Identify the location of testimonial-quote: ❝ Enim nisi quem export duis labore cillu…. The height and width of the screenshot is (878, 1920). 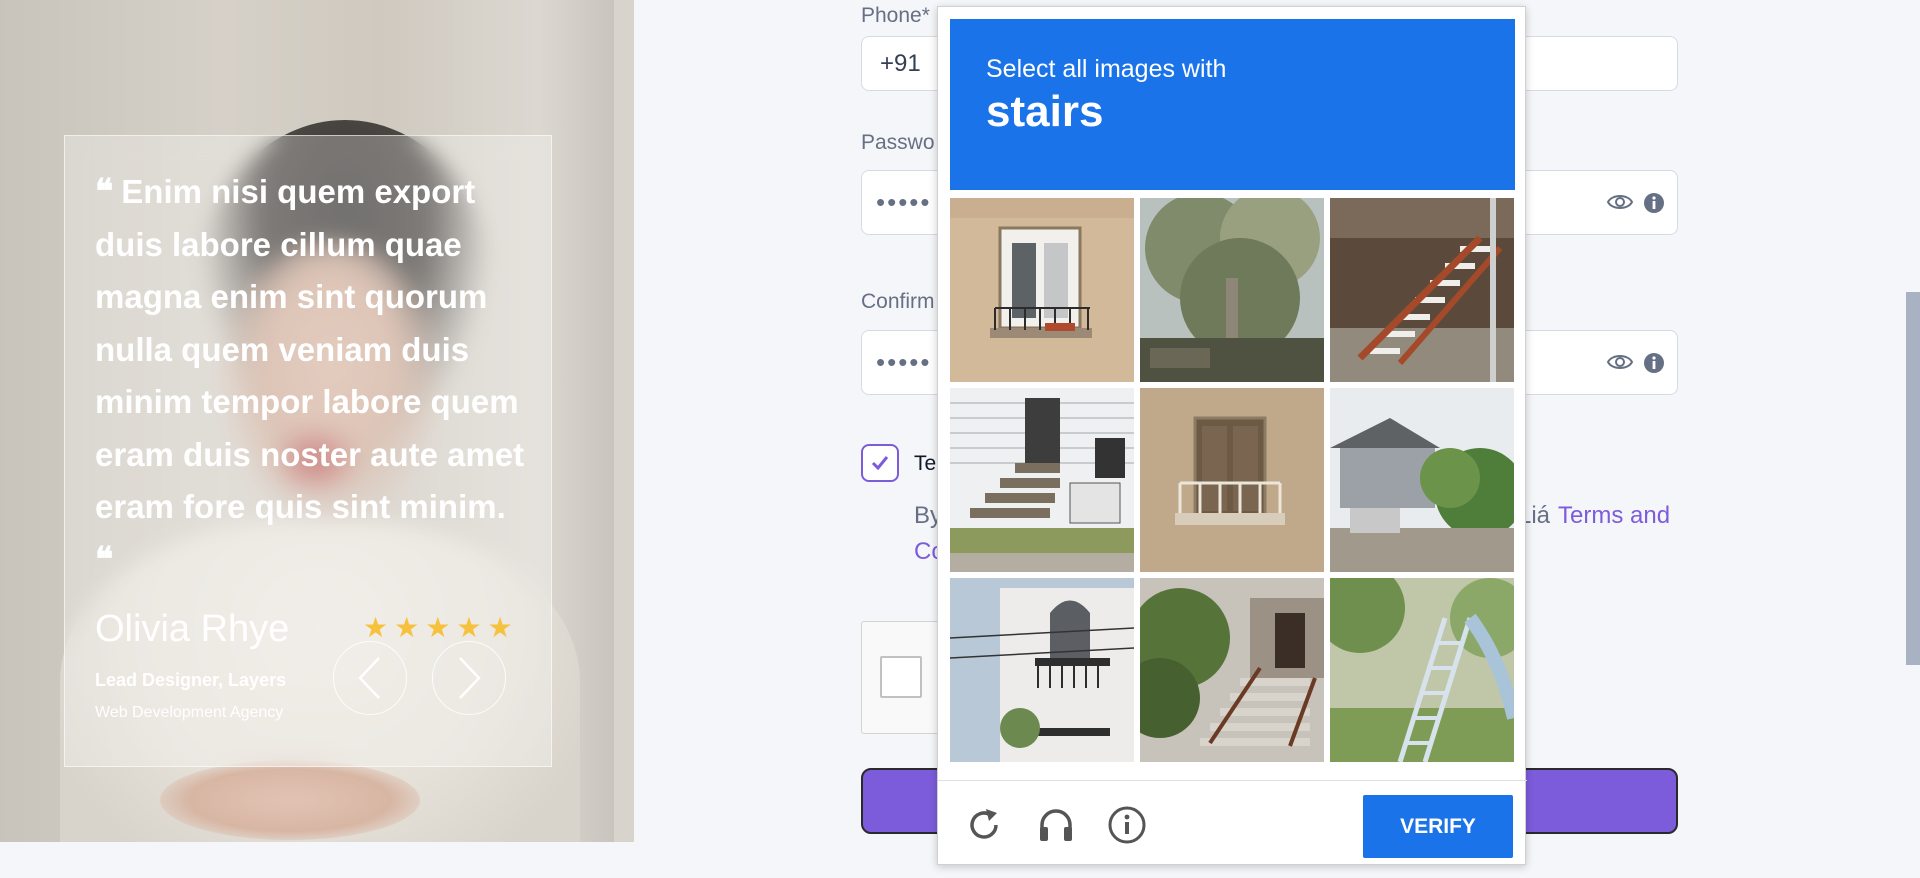
(310, 376).